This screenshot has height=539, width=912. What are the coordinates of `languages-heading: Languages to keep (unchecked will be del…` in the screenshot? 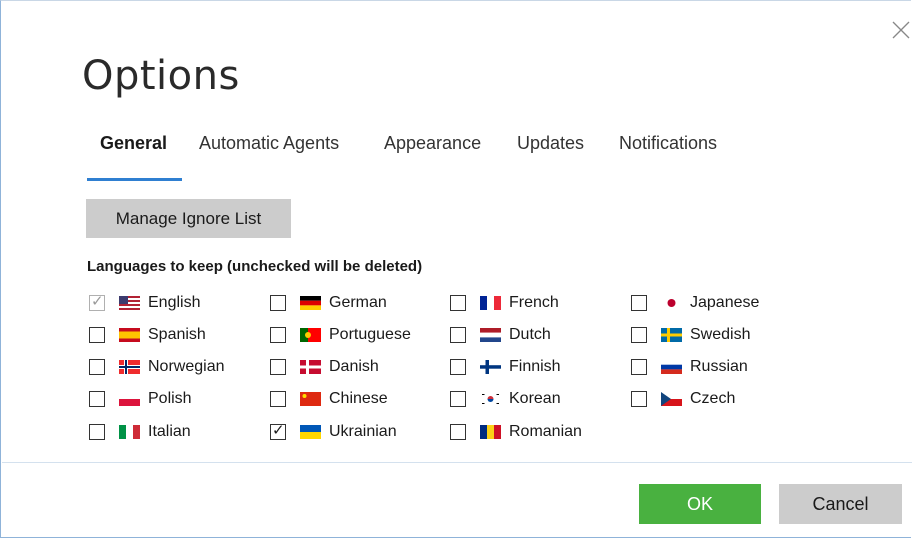 It's located at (255, 266).